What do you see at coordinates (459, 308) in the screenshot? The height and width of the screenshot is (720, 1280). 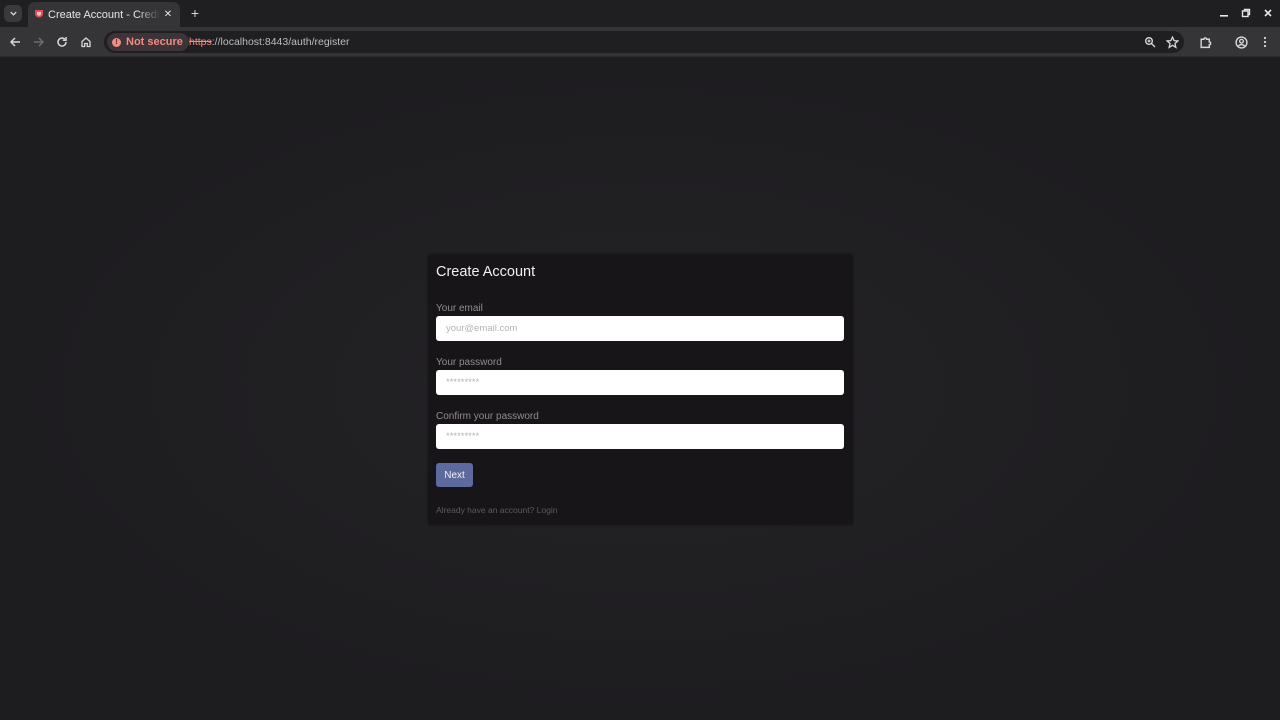 I see `email-label: Your email` at bounding box center [459, 308].